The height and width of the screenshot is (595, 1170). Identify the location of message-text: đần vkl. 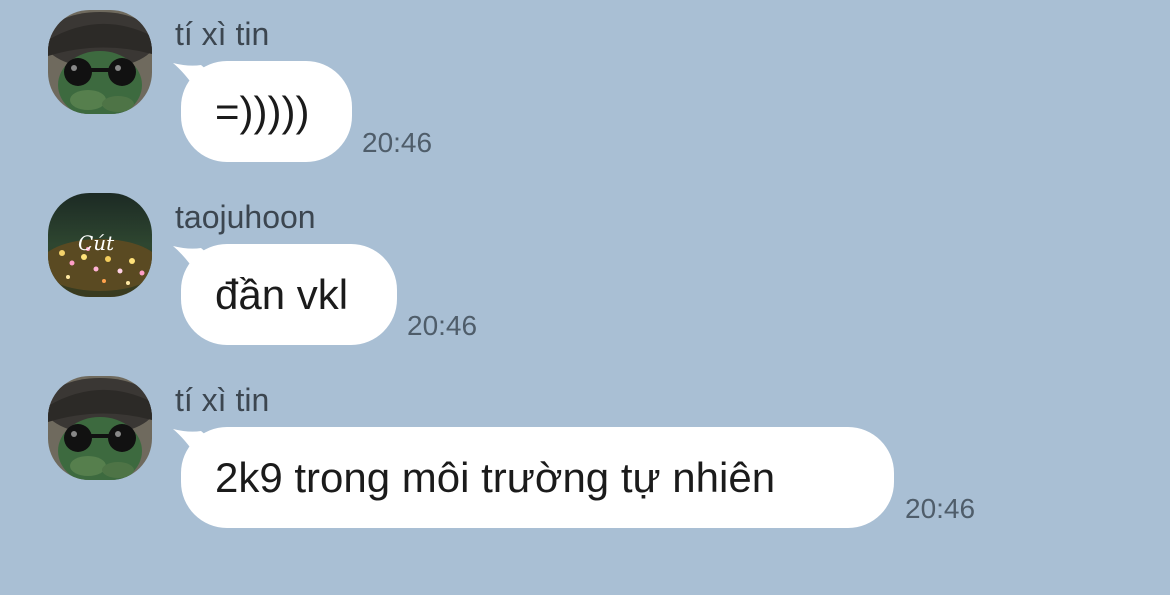
(282, 294).